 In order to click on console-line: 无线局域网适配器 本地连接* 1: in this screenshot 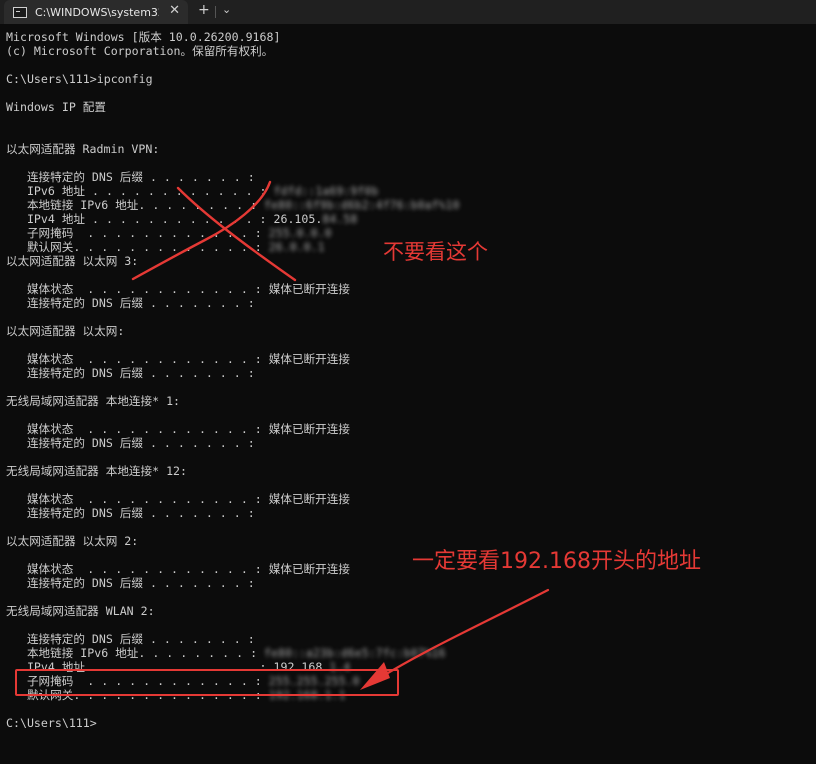, I will do `click(406, 401)`.